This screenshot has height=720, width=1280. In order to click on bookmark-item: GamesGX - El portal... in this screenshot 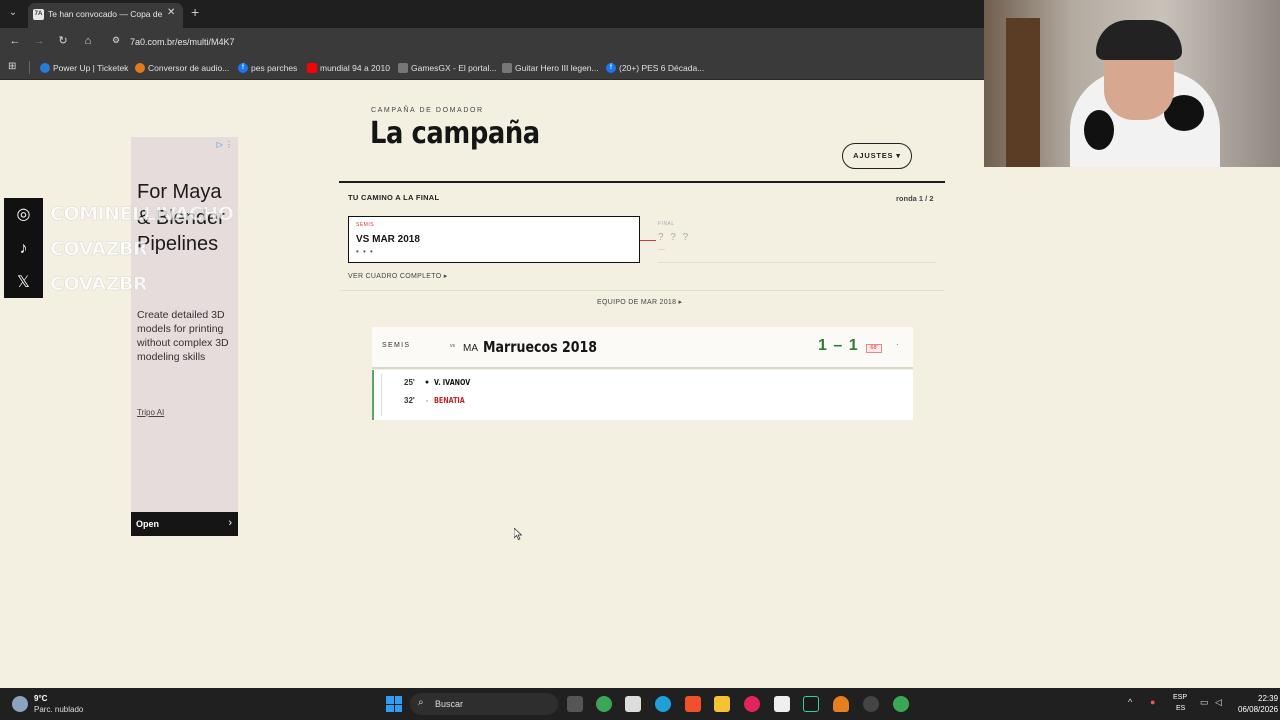, I will do `click(447, 67)`.